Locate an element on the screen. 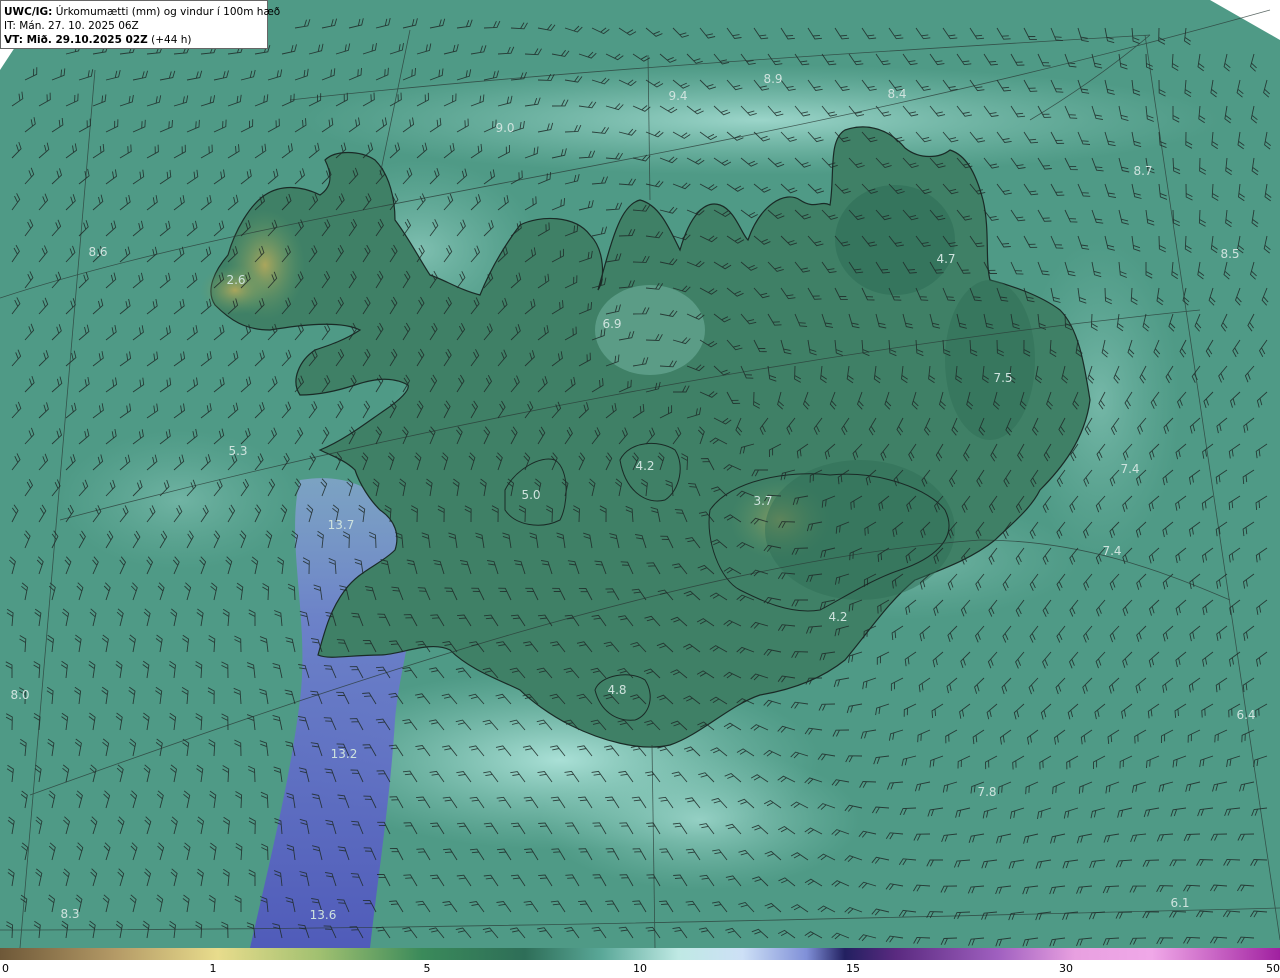  precip-value-label: 4.7 is located at coordinates (945, 259).